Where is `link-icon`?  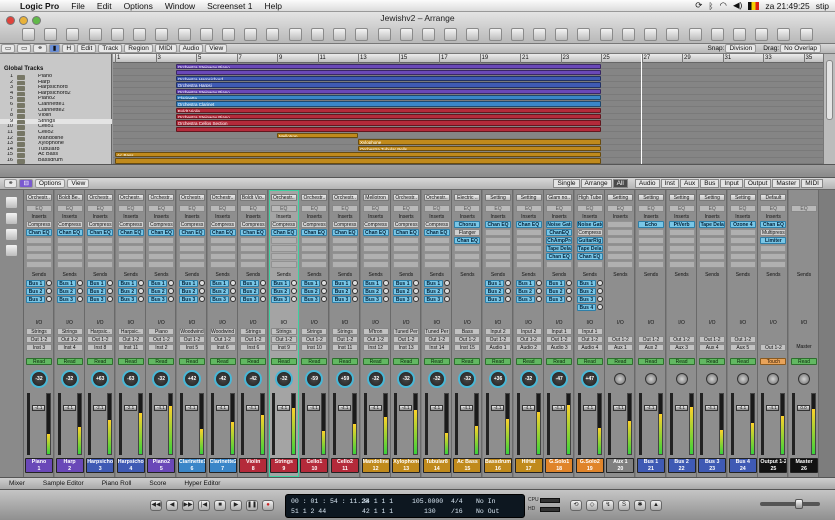
link-icon is located at coordinates (11, 250).